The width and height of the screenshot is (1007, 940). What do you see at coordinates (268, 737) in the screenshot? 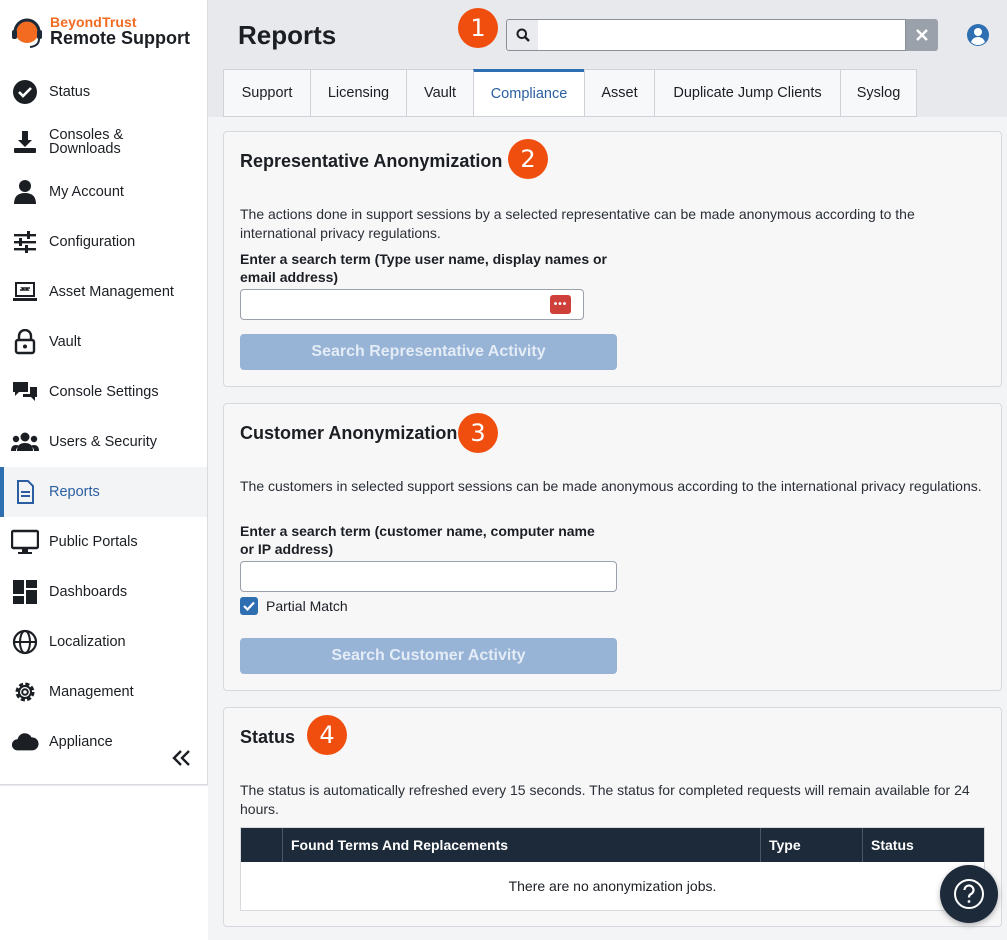
I see `section-title: Status` at bounding box center [268, 737].